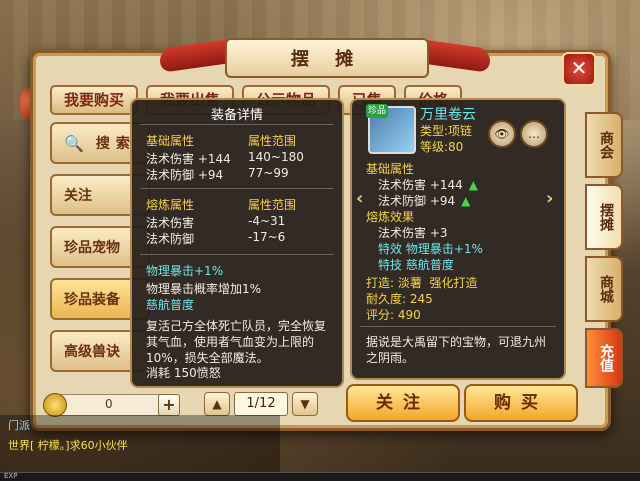 The height and width of the screenshot is (481, 640). I want to click on effect-name: 物理暴击+1%, so click(185, 271).